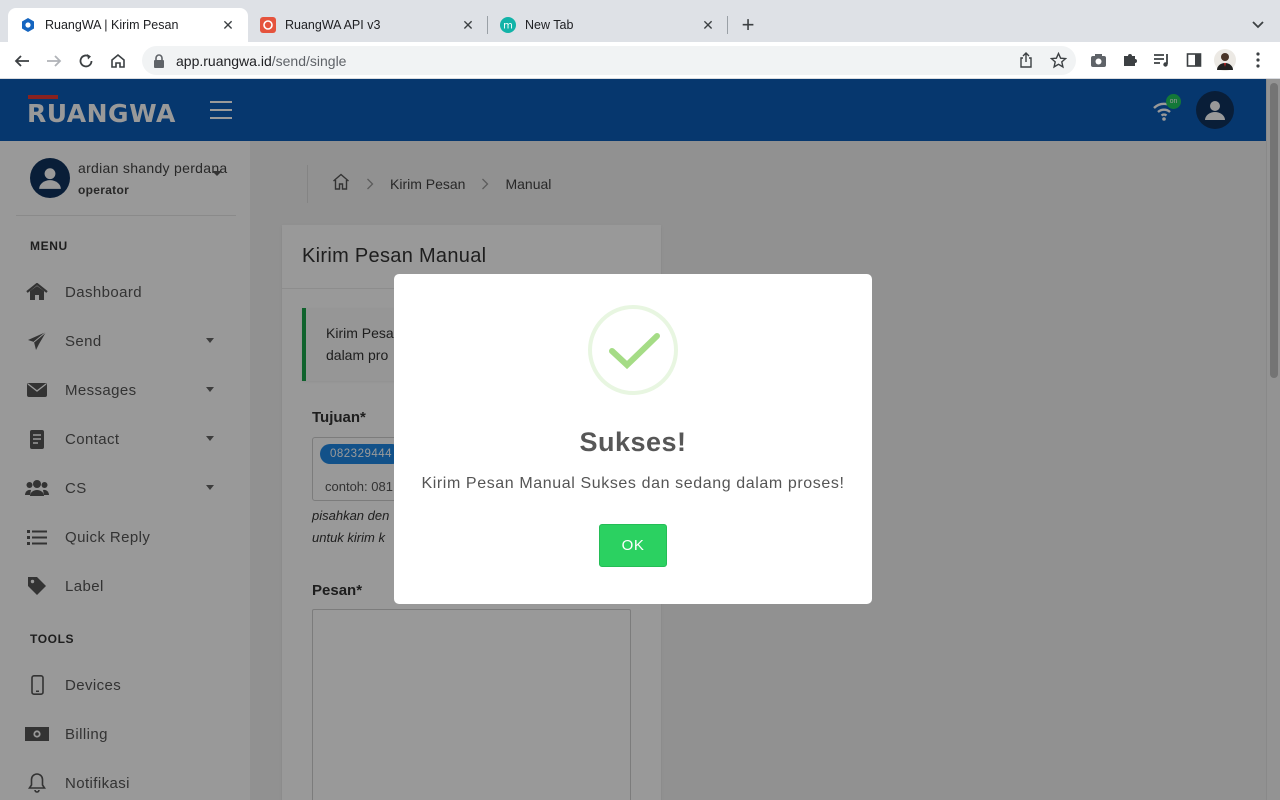 This screenshot has height=800, width=1280. What do you see at coordinates (112, 25) in the screenshot?
I see `tab-title: RuangWA | Kirim Pesan` at bounding box center [112, 25].